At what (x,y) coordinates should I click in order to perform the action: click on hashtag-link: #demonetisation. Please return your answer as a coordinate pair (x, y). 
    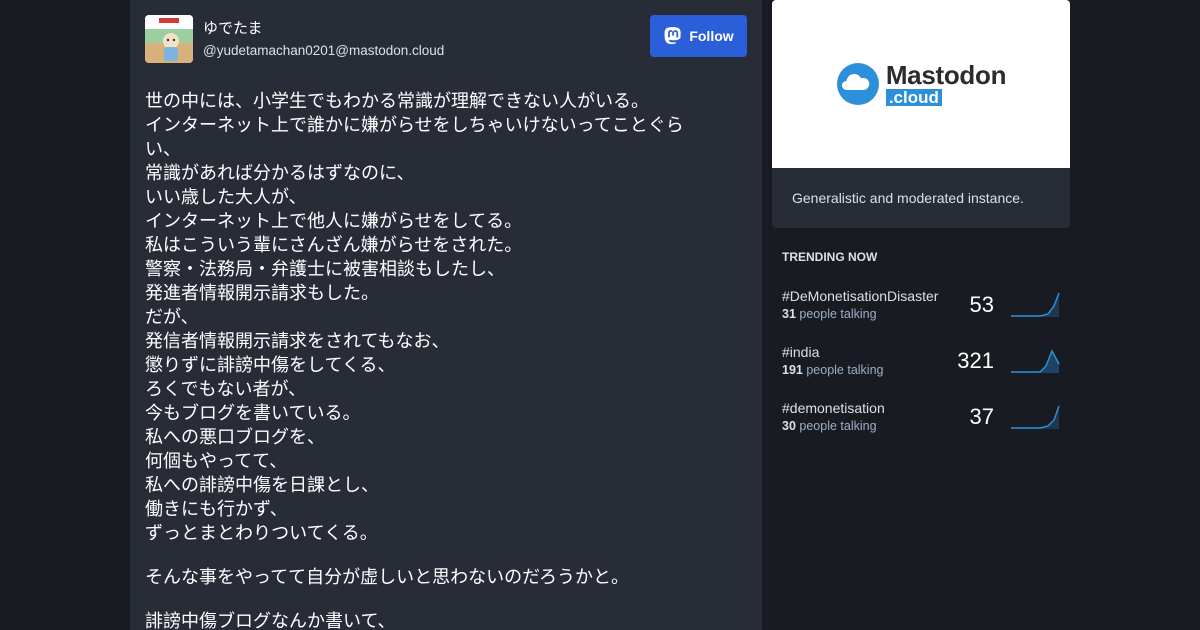
    Looking at the image, I should click on (833, 408).